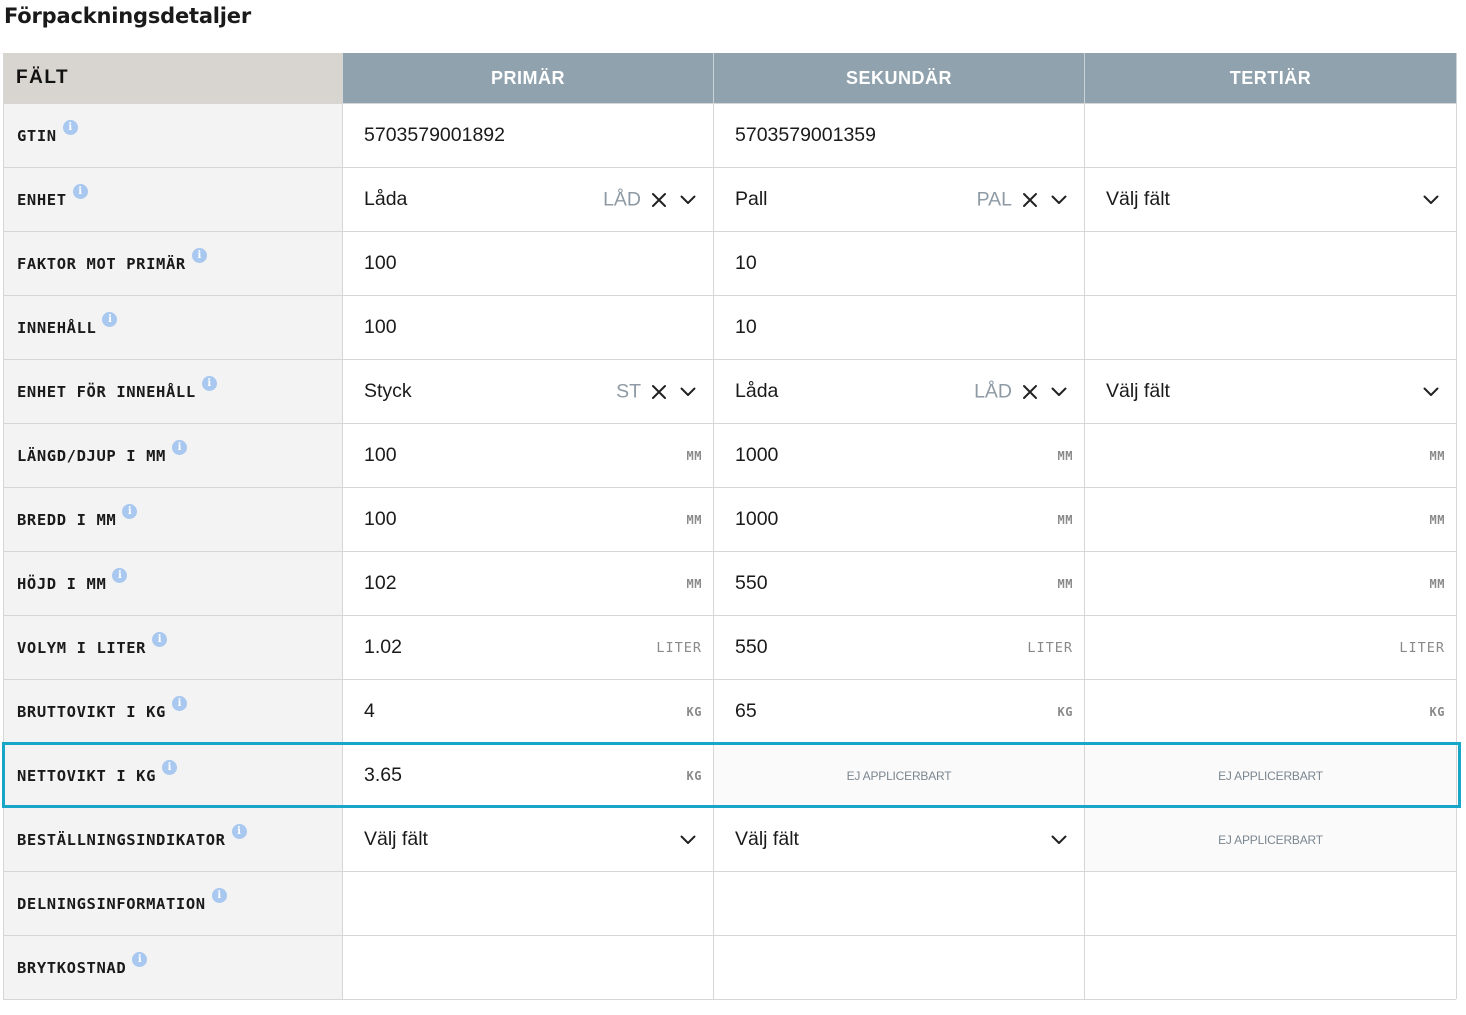  I want to click on bredd-i-mm-secondary-cell: 1000 MM, so click(899, 519).